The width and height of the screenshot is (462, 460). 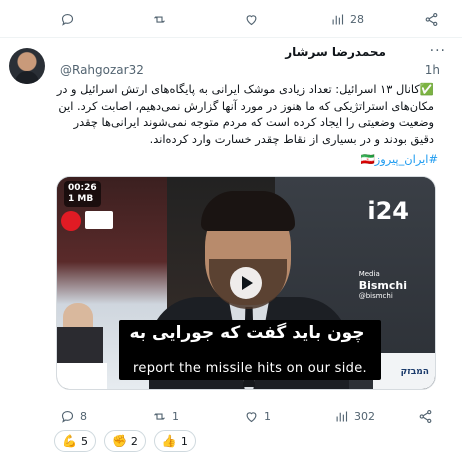 I want to click on raised-fist-icon: ✊, so click(x=119, y=441).